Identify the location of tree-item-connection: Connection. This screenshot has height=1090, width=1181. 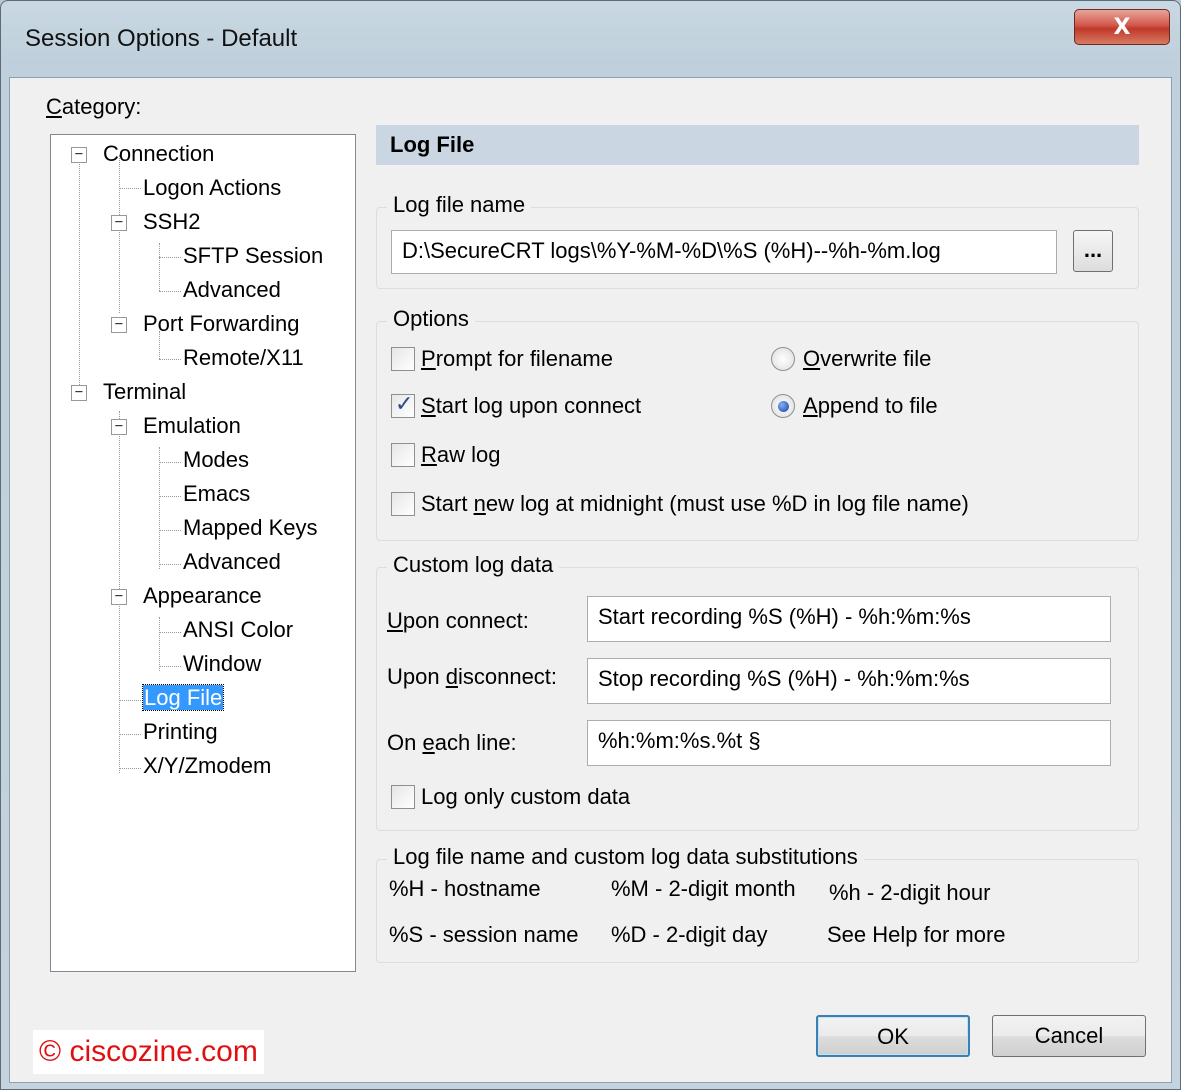
(158, 154).